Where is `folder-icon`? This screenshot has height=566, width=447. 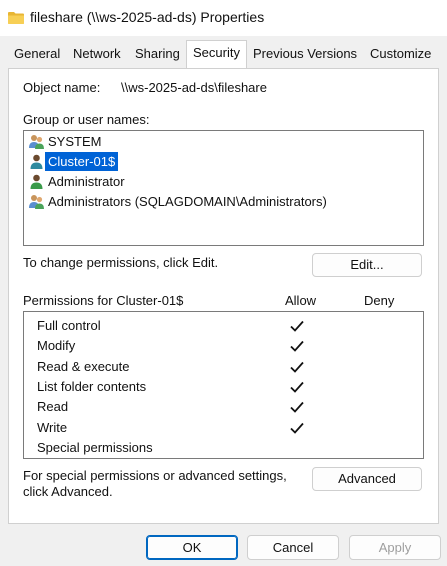
folder-icon is located at coordinates (16, 18).